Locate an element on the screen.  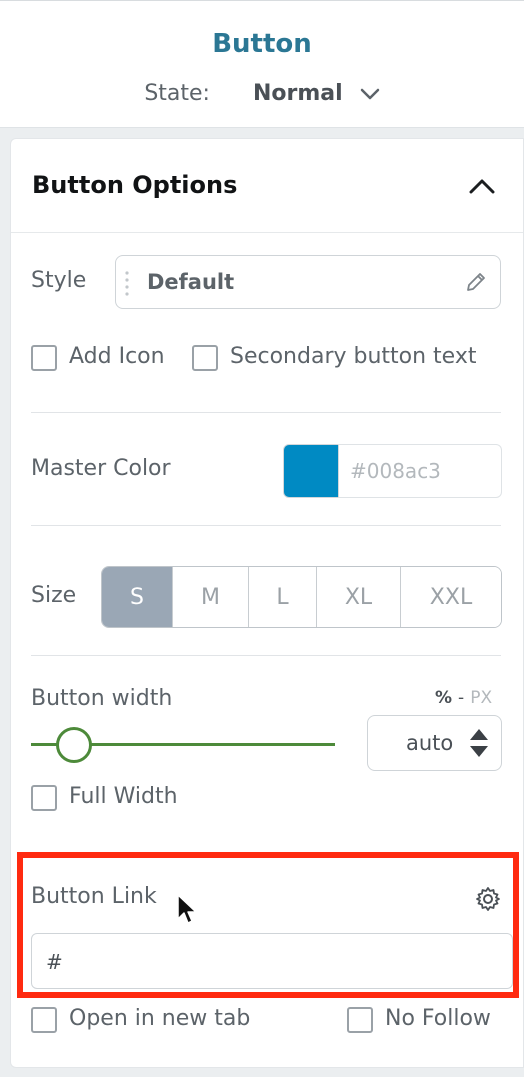
size-option-xxl: XXL is located at coordinates (451, 597).